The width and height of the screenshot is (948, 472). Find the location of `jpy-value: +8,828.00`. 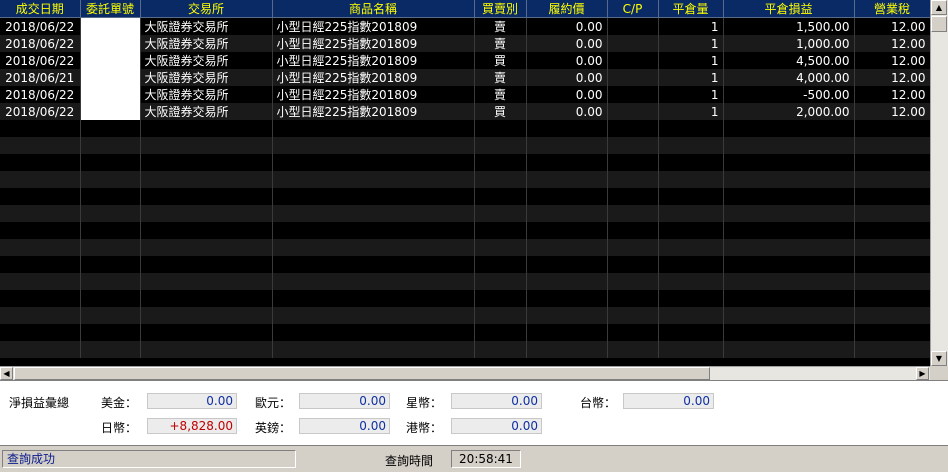

jpy-value: +8,828.00 is located at coordinates (192, 426).